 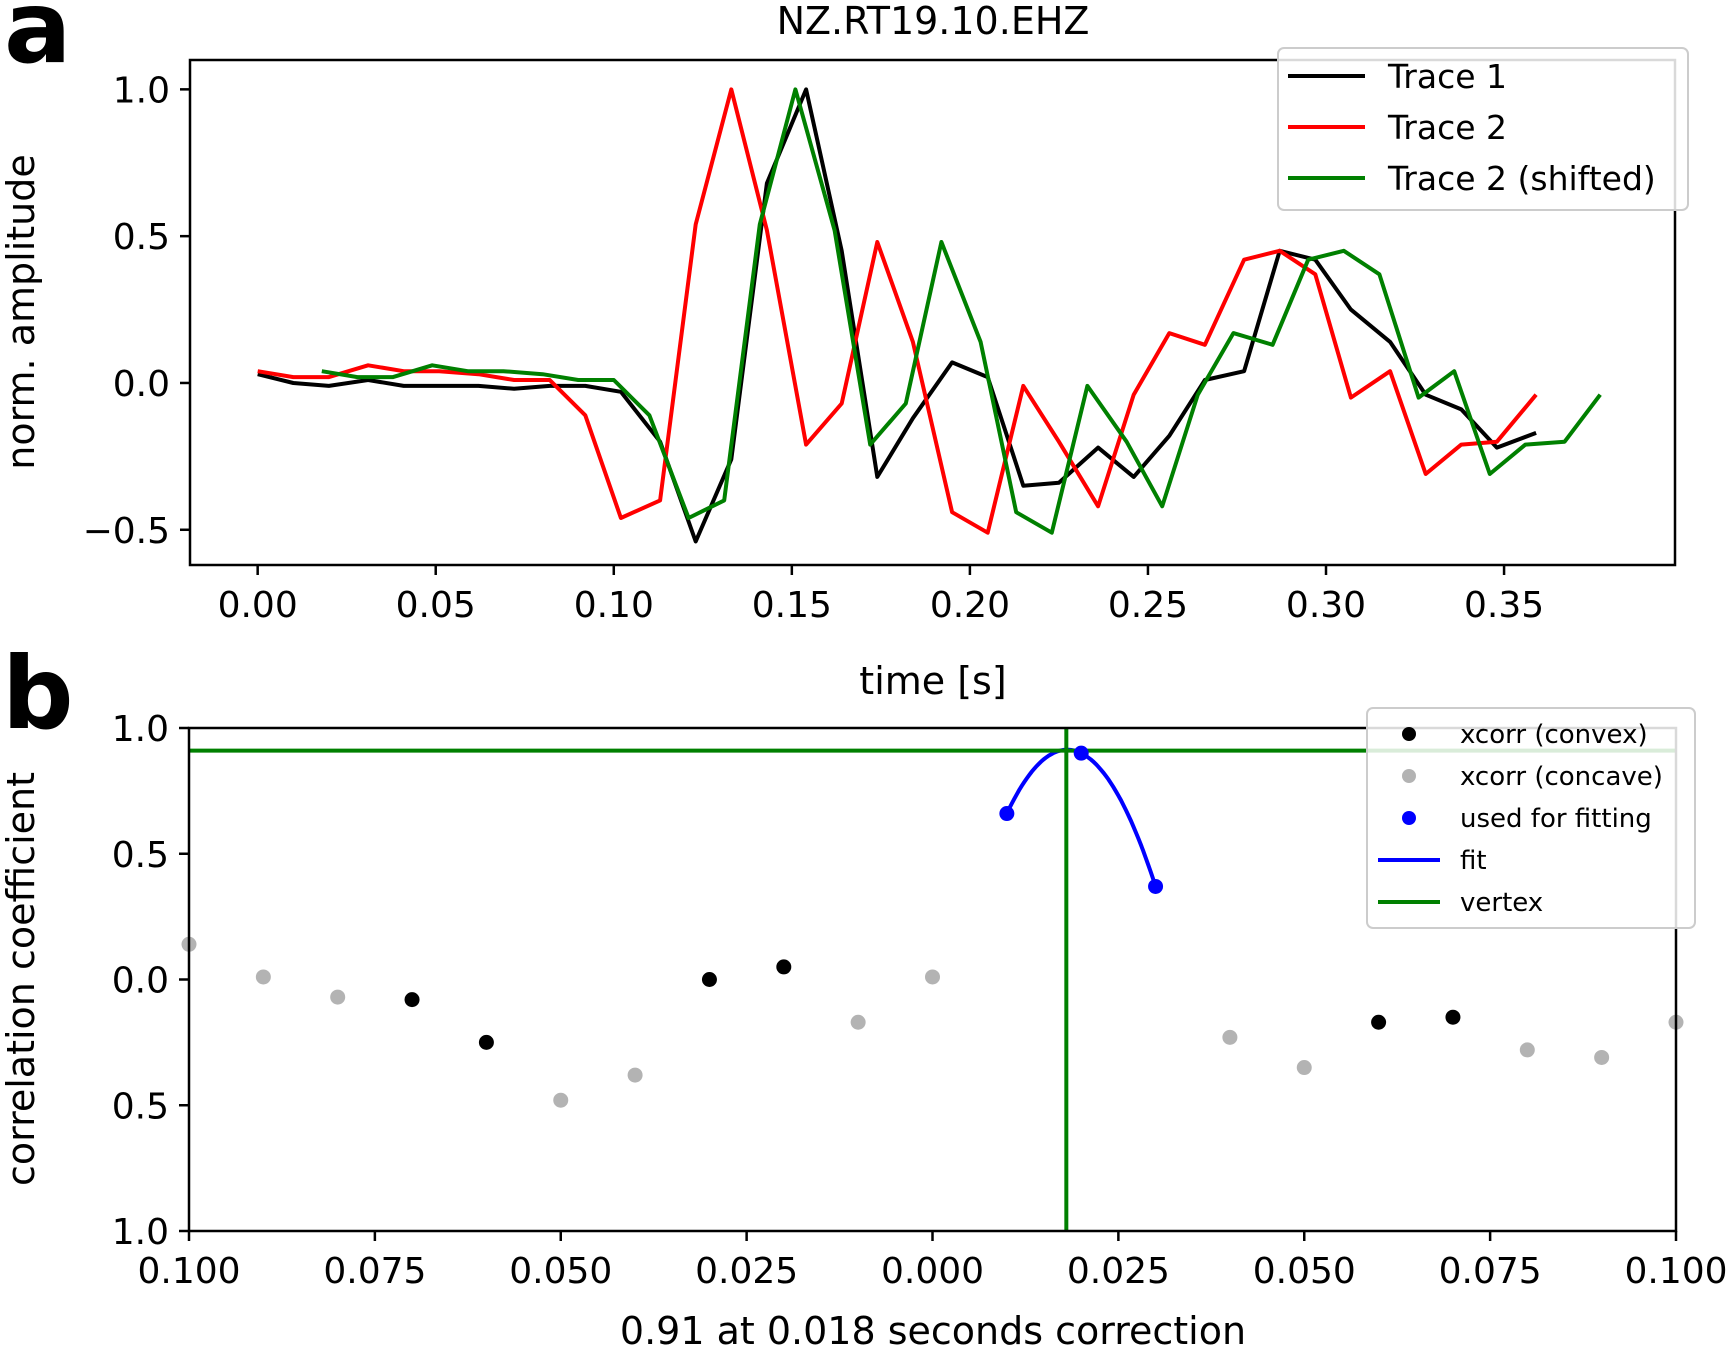 I want to click on fit-curve, so click(x=1081, y=817).